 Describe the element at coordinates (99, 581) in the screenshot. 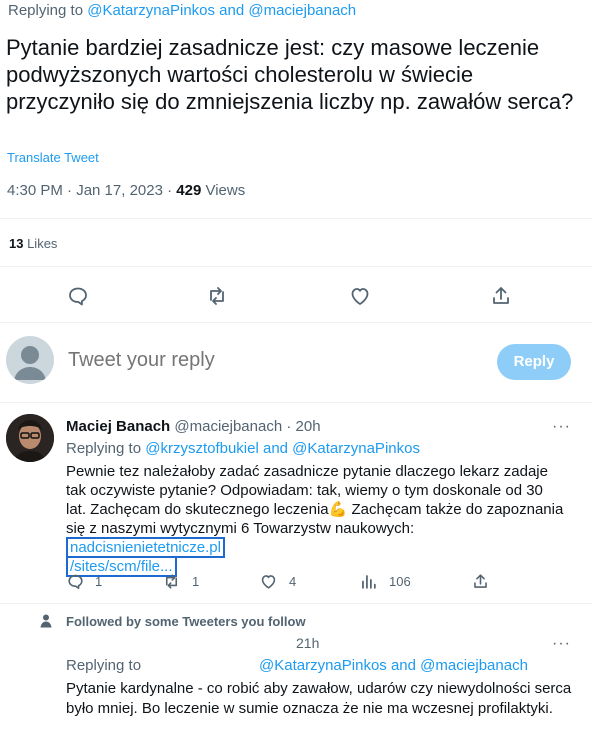

I see `reply-count: 1` at that location.